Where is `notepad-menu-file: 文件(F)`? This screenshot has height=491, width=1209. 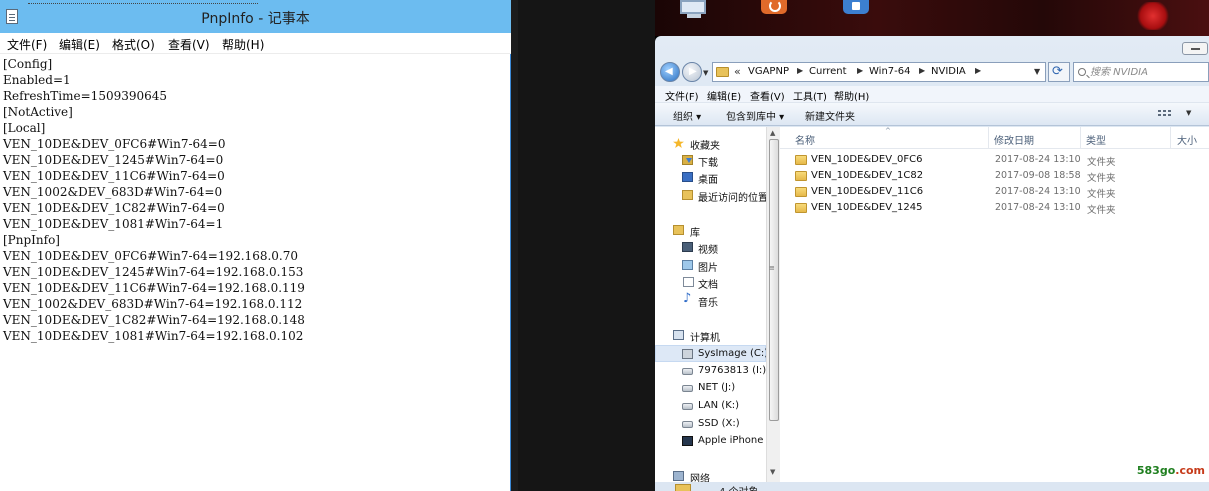 notepad-menu-file: 文件(F) is located at coordinates (27, 44).